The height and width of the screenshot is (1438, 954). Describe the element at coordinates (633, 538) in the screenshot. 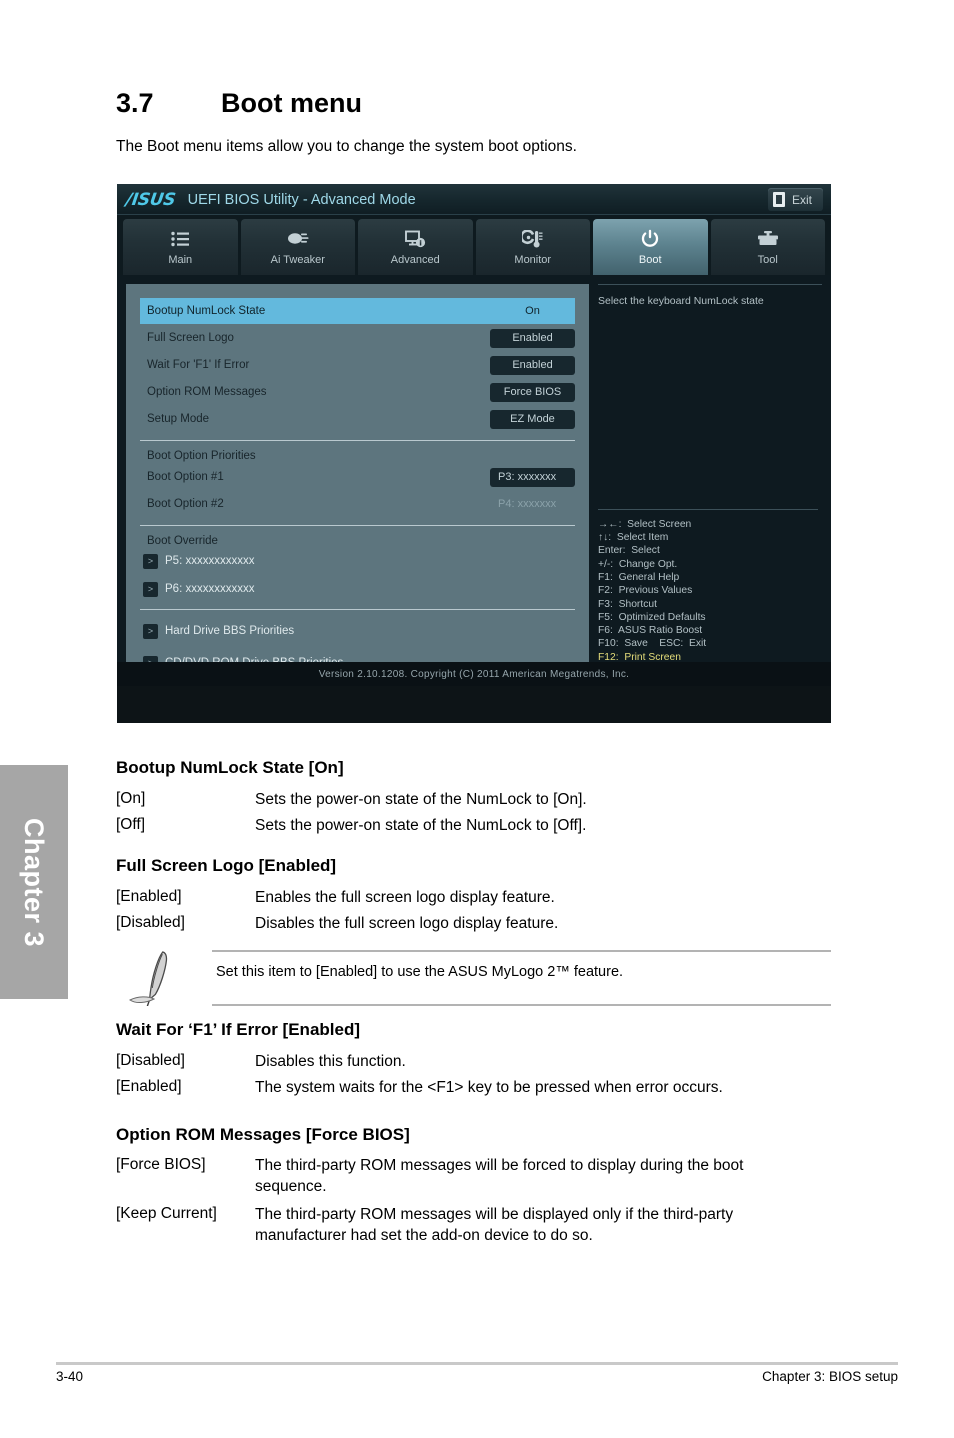

I see `key-hint: ↑↓: Select Item` at that location.